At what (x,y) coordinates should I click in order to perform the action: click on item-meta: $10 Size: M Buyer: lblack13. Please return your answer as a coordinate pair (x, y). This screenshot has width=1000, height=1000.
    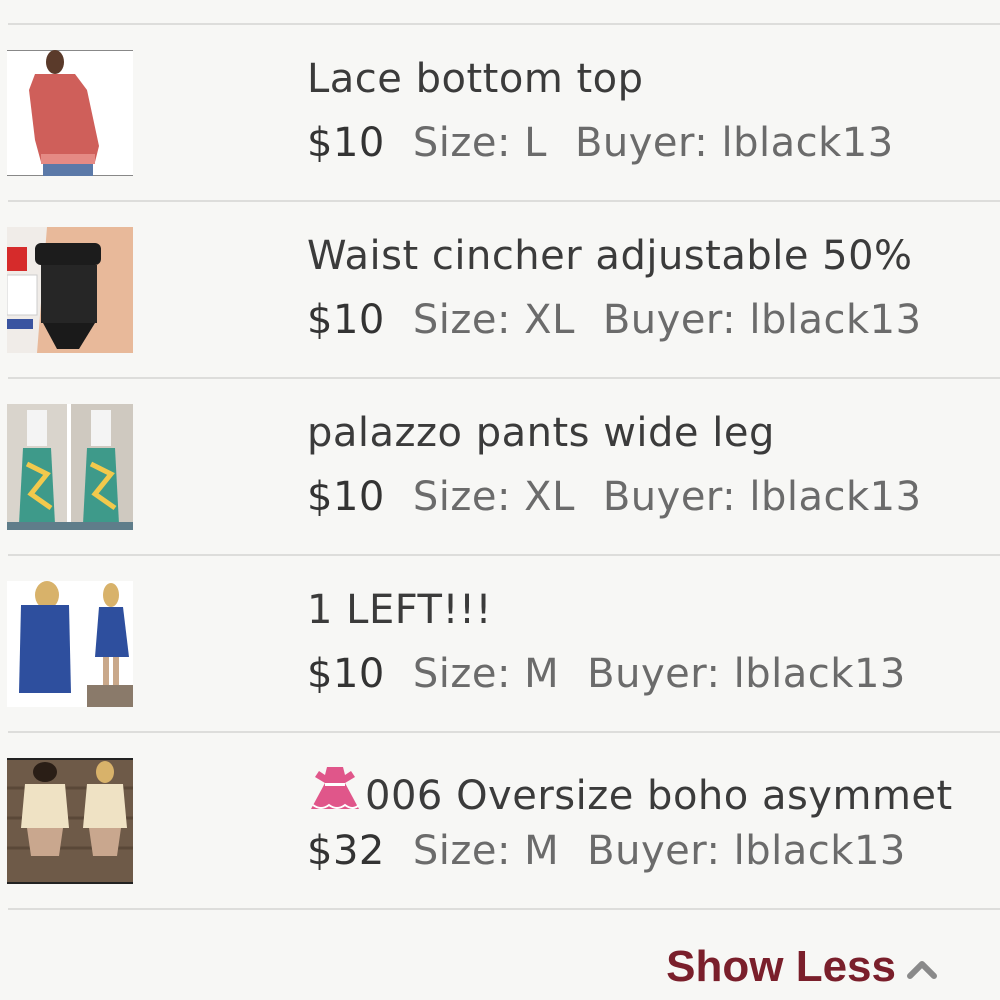
    Looking at the image, I should click on (606, 674).